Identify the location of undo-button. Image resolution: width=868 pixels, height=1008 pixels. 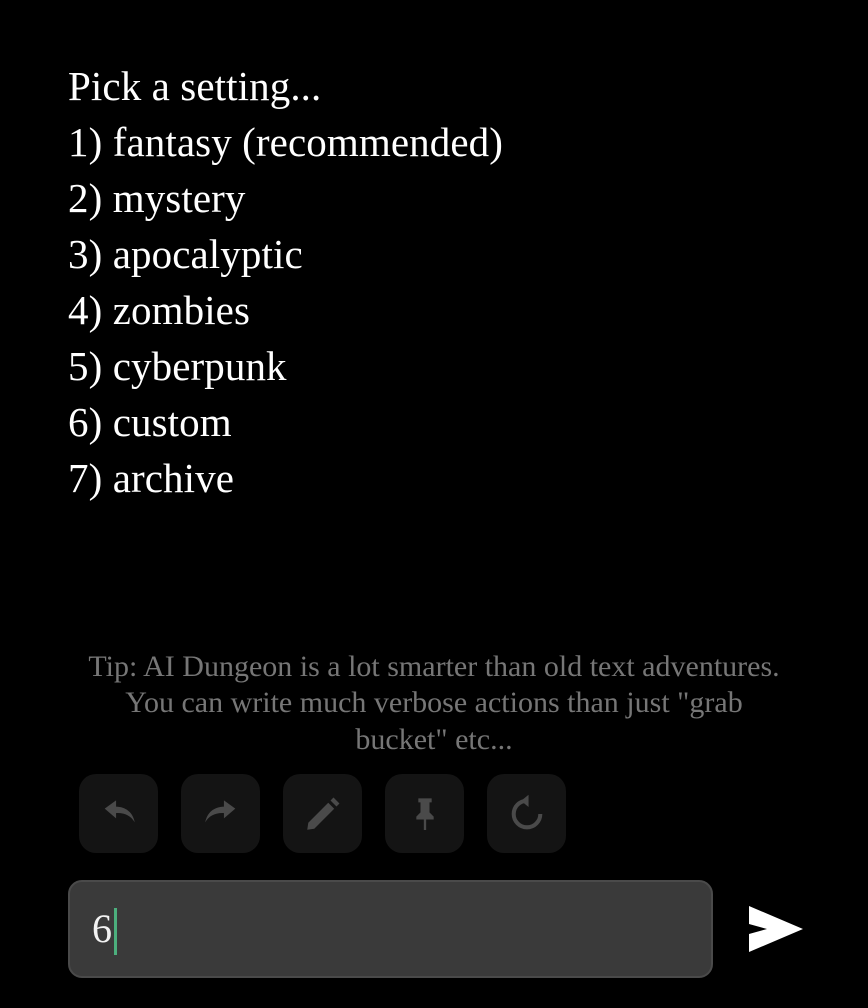
(118, 813).